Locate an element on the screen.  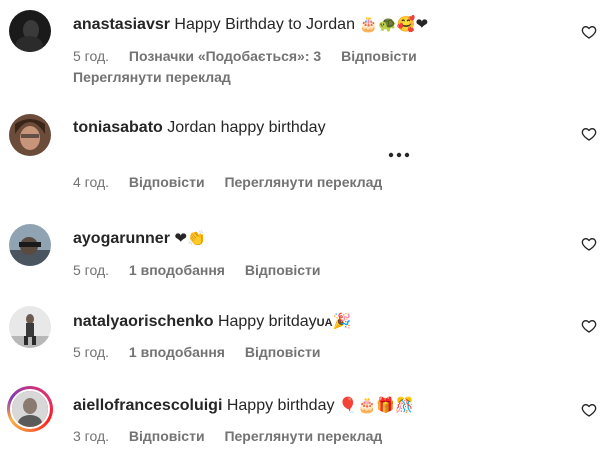
avatar-story-ring is located at coordinates (30, 409).